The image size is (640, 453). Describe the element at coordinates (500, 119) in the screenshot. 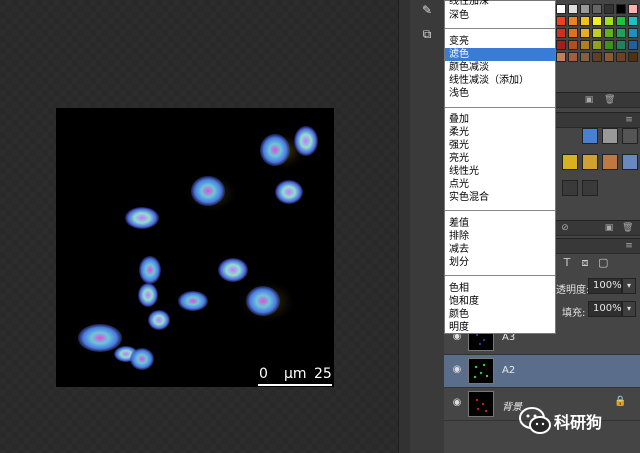

I see `blend-mode-item: 叠加` at that location.